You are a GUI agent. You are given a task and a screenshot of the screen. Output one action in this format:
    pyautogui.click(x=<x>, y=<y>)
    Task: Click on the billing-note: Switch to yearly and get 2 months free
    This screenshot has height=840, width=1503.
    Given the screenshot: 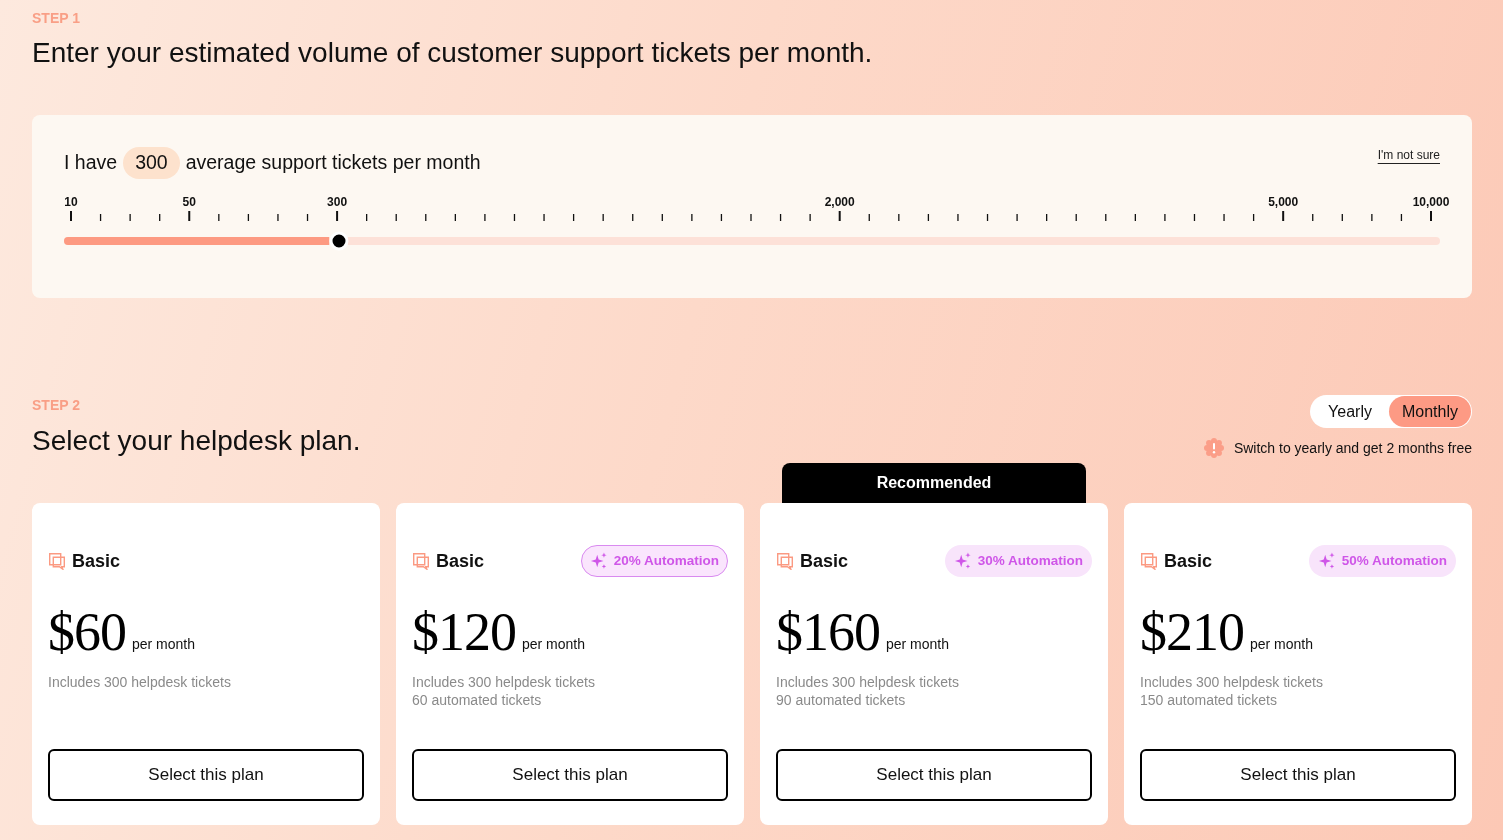 What is the action you would take?
    pyautogui.click(x=1352, y=448)
    